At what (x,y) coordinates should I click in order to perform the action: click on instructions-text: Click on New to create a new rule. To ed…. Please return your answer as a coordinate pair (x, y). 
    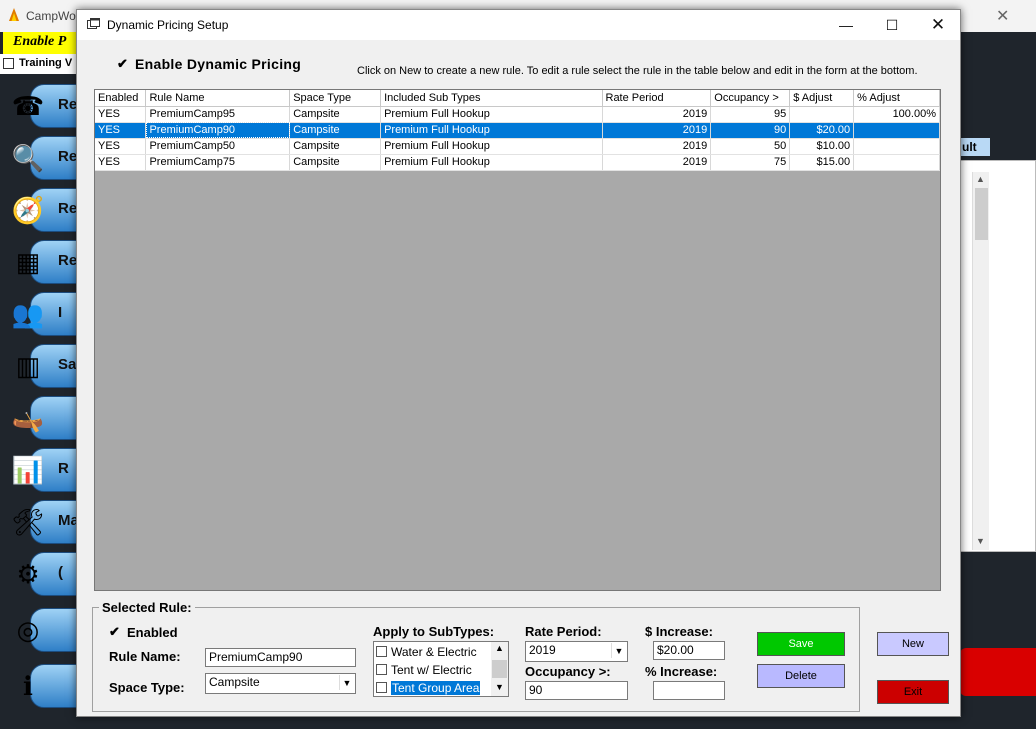
    Looking at the image, I should click on (637, 71).